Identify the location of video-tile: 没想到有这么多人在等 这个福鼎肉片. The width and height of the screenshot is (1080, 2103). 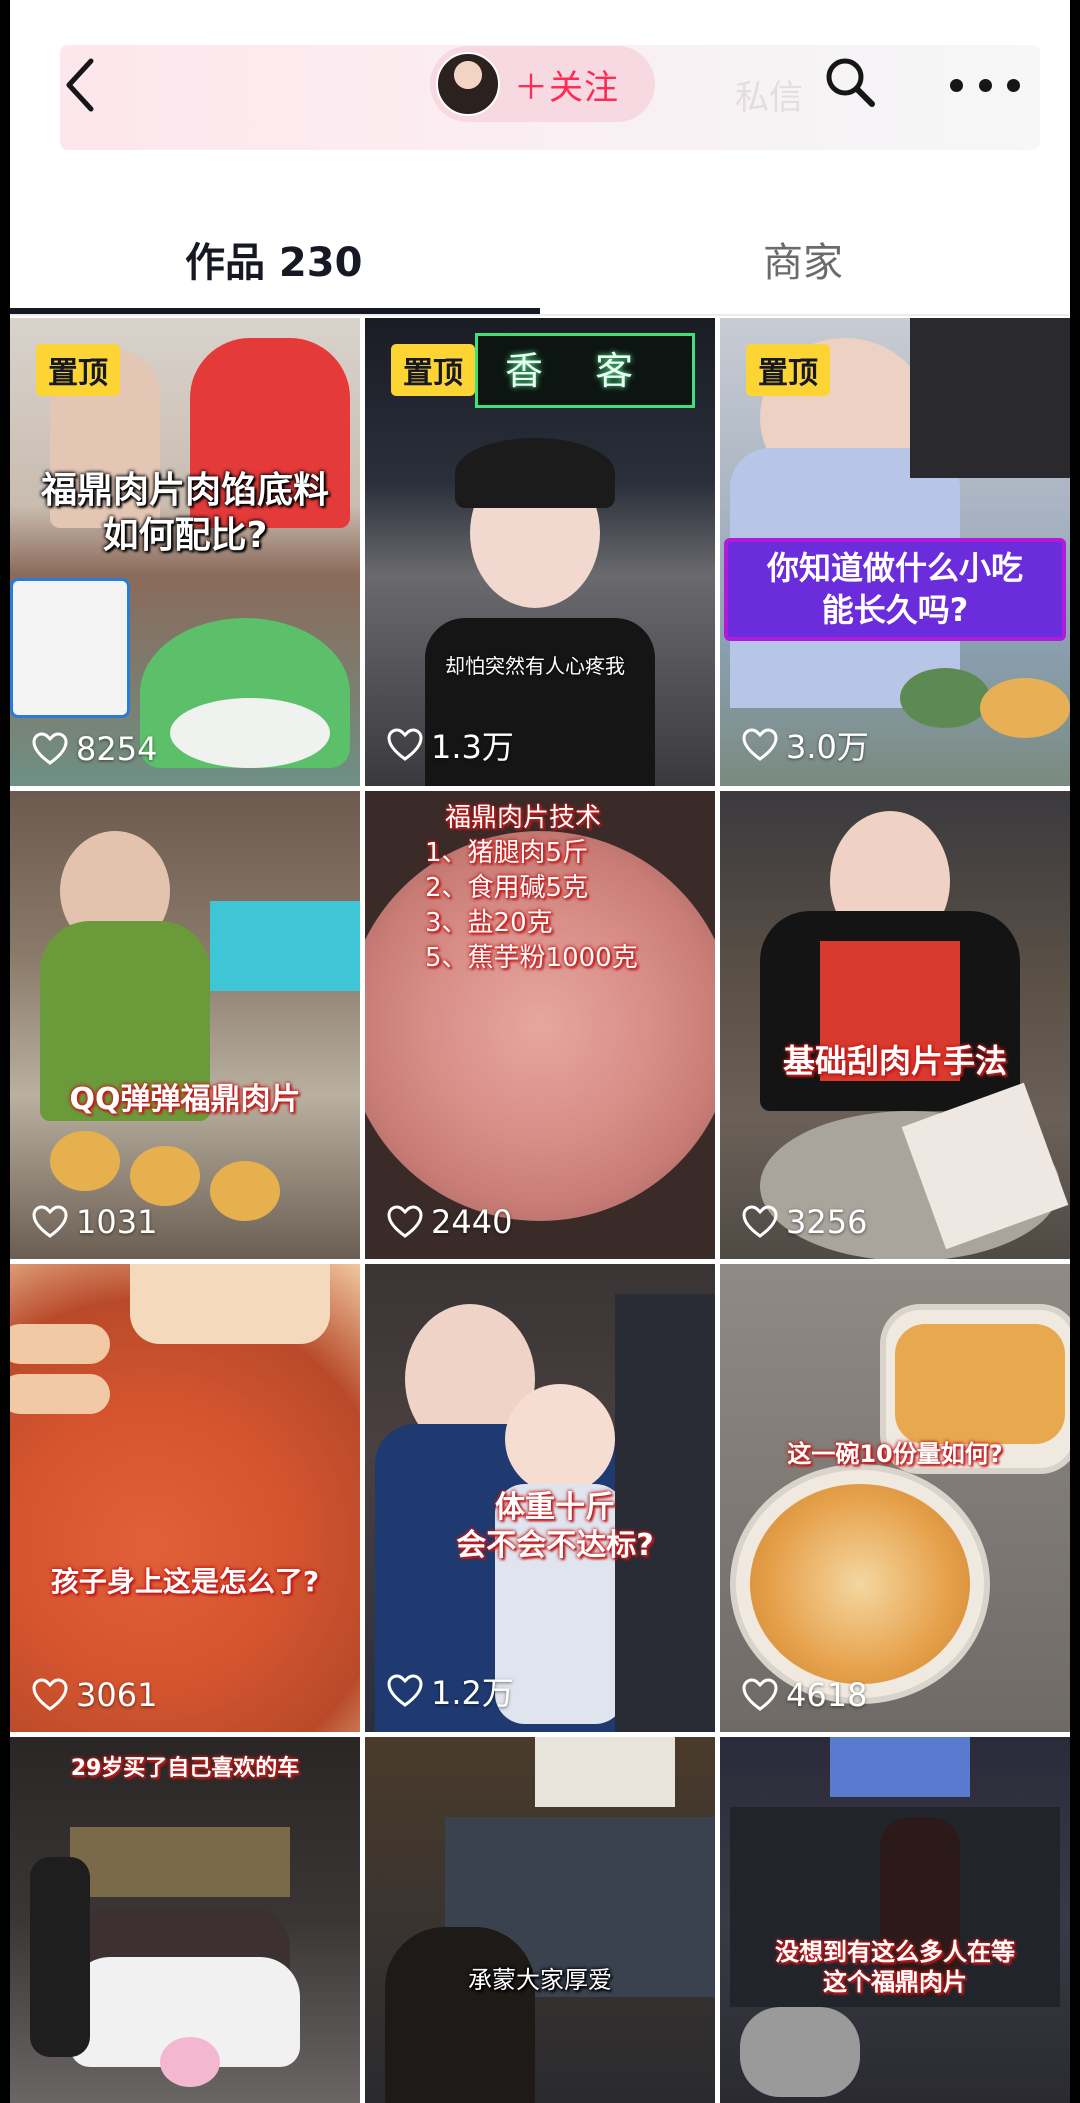
(895, 1920).